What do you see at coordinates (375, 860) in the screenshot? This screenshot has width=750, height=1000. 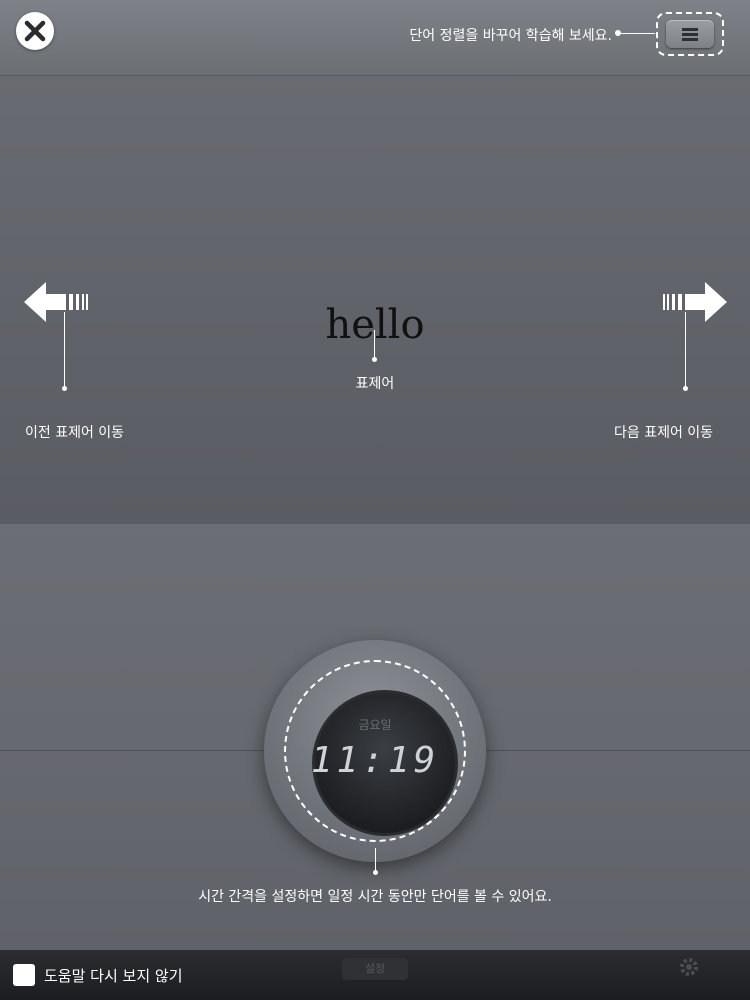 I see `interval-callout-line` at bounding box center [375, 860].